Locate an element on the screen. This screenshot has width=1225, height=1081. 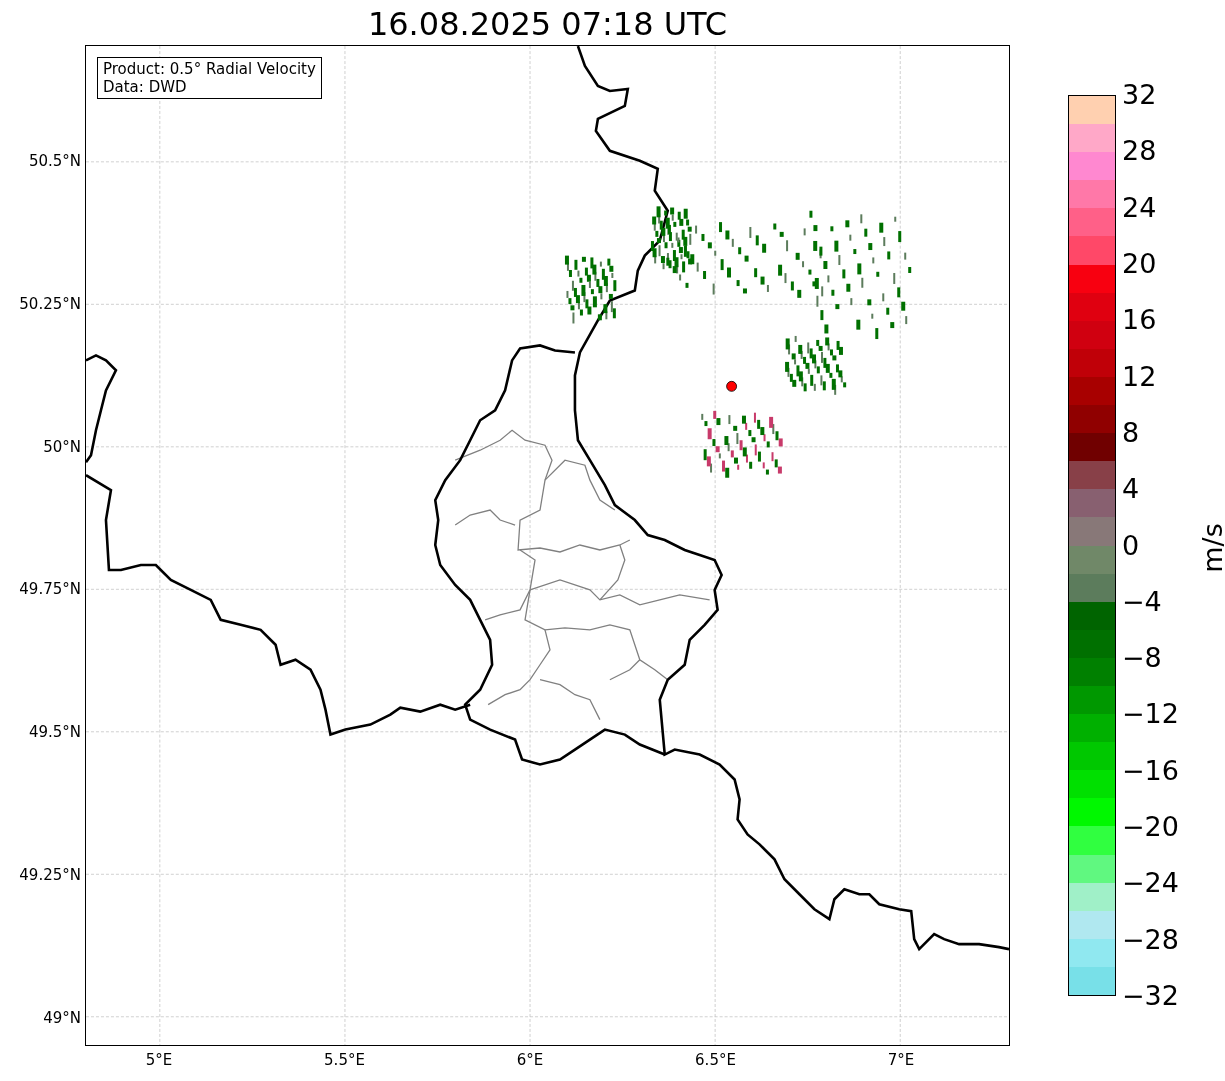
latitude-label: 49.75°N is located at coordinates (50, 589).